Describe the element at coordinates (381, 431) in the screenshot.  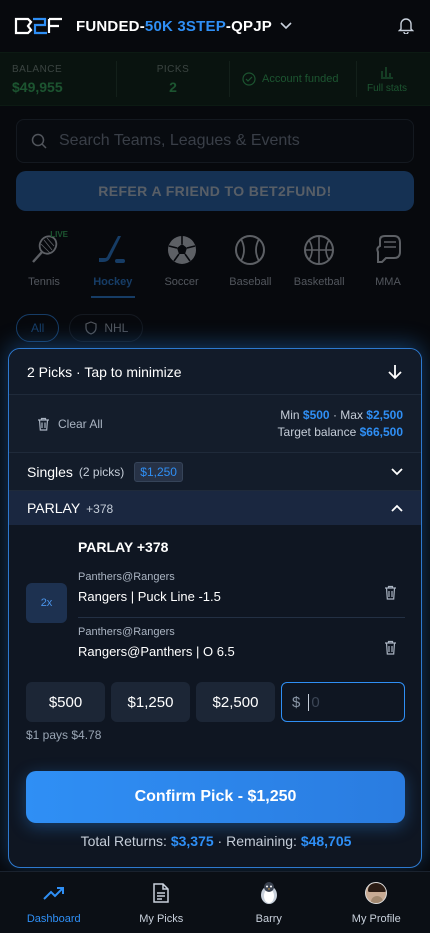
I see `target-value: $66,500` at that location.